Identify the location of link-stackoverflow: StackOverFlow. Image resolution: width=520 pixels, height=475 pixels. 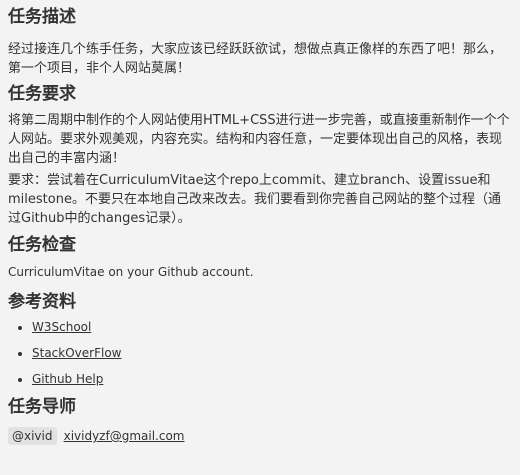
(76, 353).